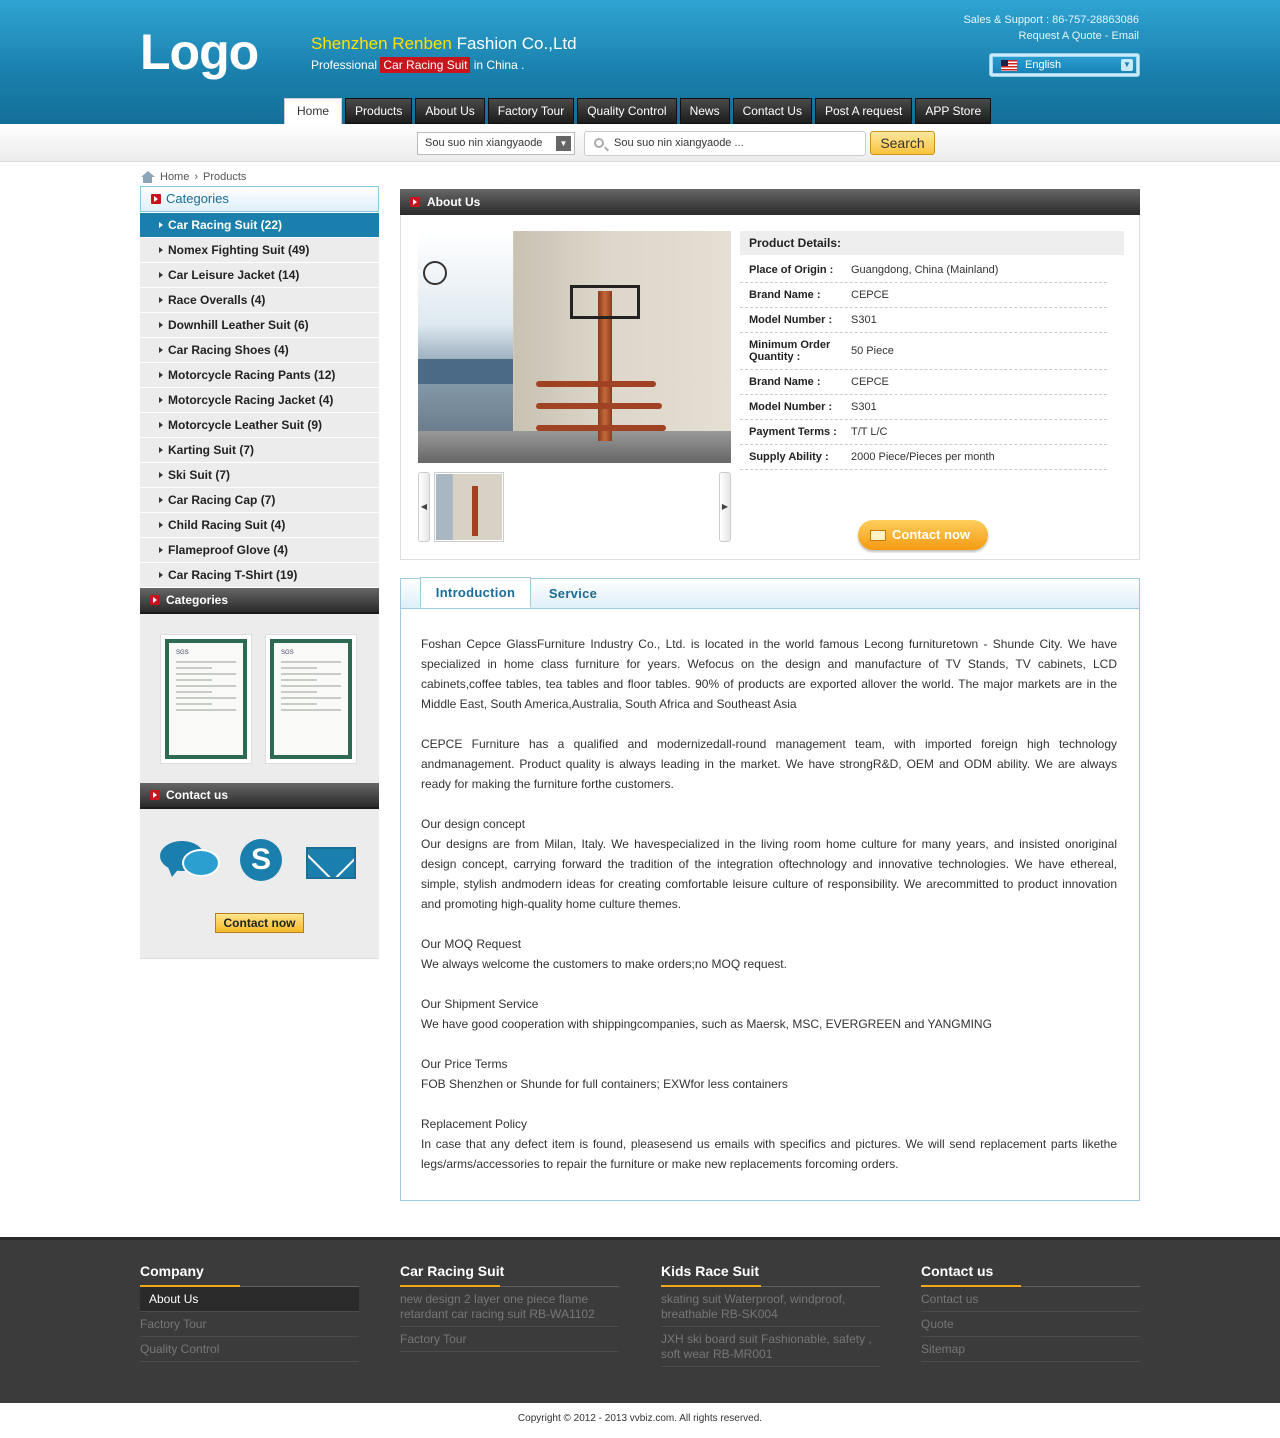  I want to click on category-item: Karting Suit (7), so click(259, 450).